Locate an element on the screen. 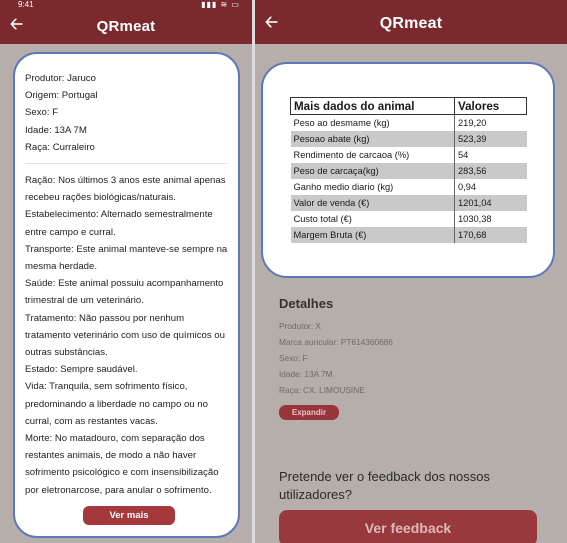  row-value: 523,39 is located at coordinates (490, 138).